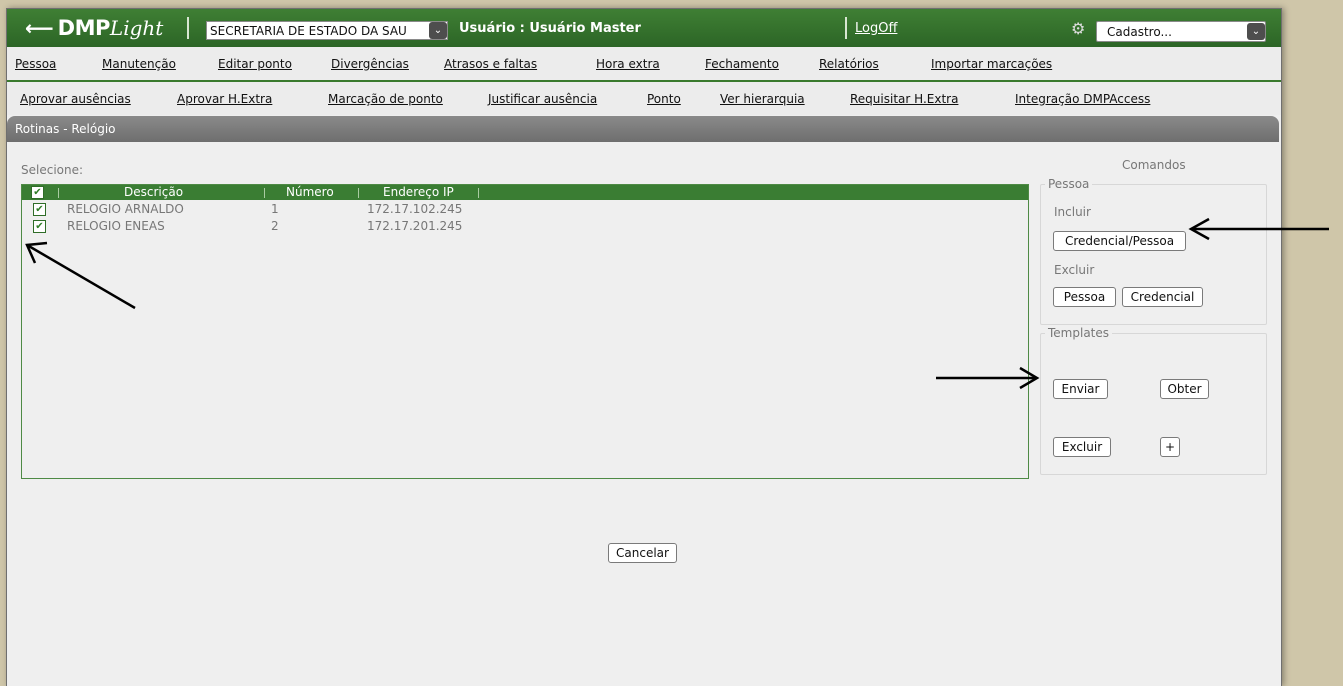 The height and width of the screenshot is (686, 1343). I want to click on cell-numero: 1, so click(275, 209).